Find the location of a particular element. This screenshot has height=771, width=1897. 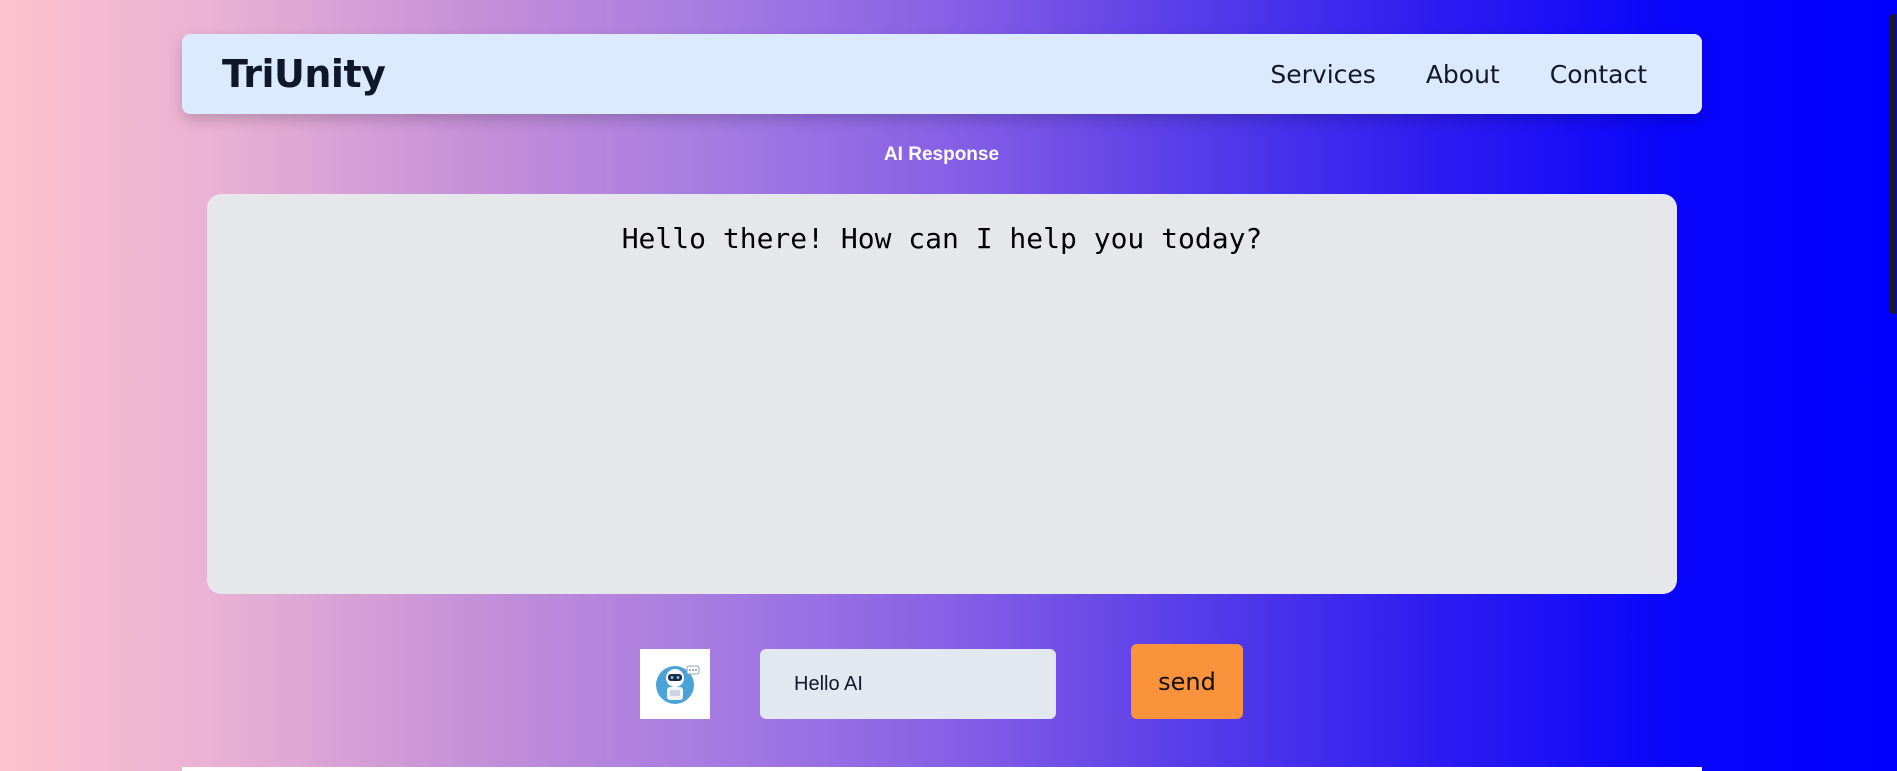

nav-link-services: Services is located at coordinates (1322, 74).